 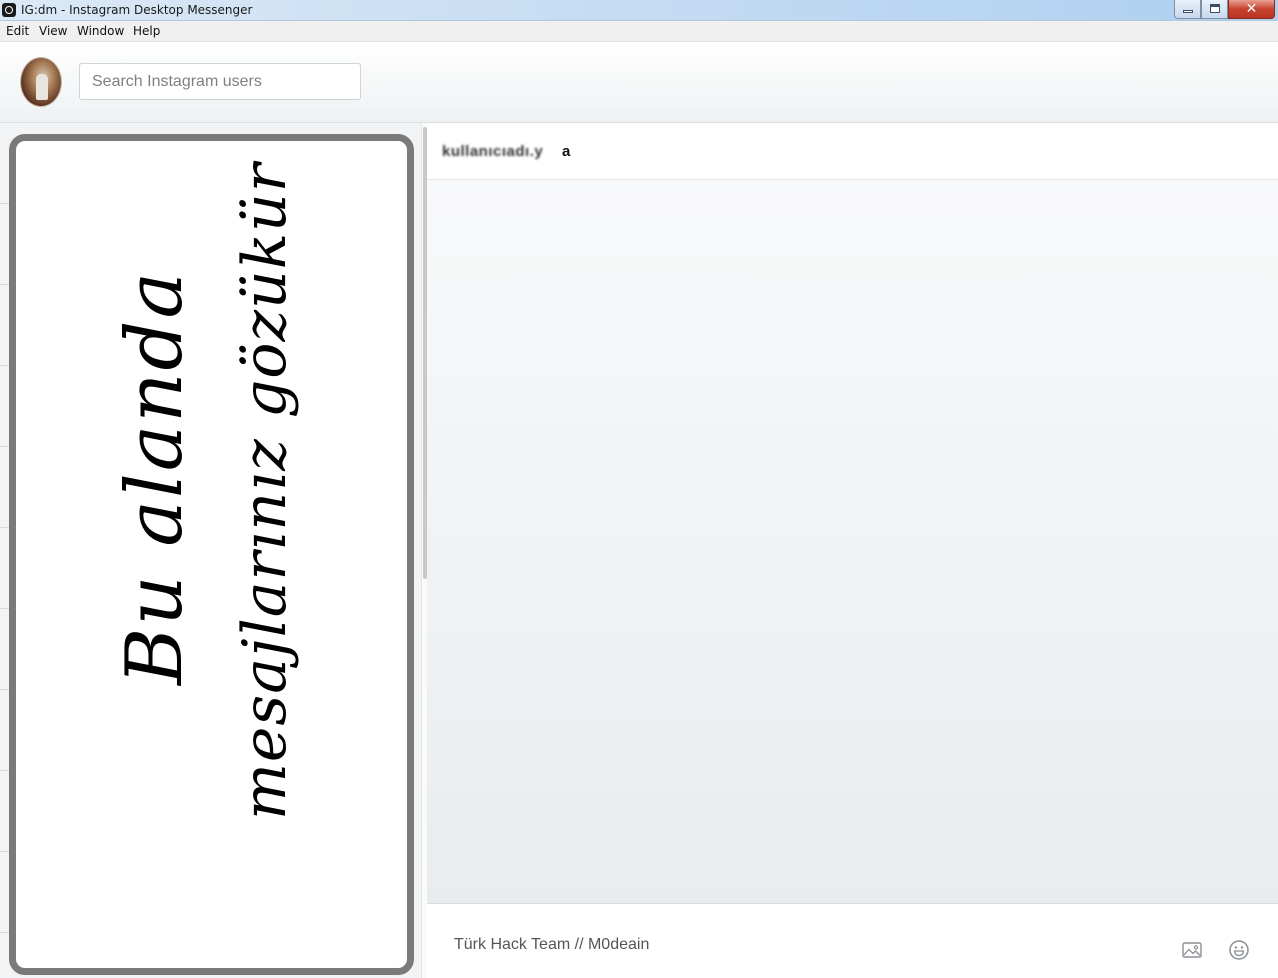 I want to click on search-input, so click(x=220, y=81).